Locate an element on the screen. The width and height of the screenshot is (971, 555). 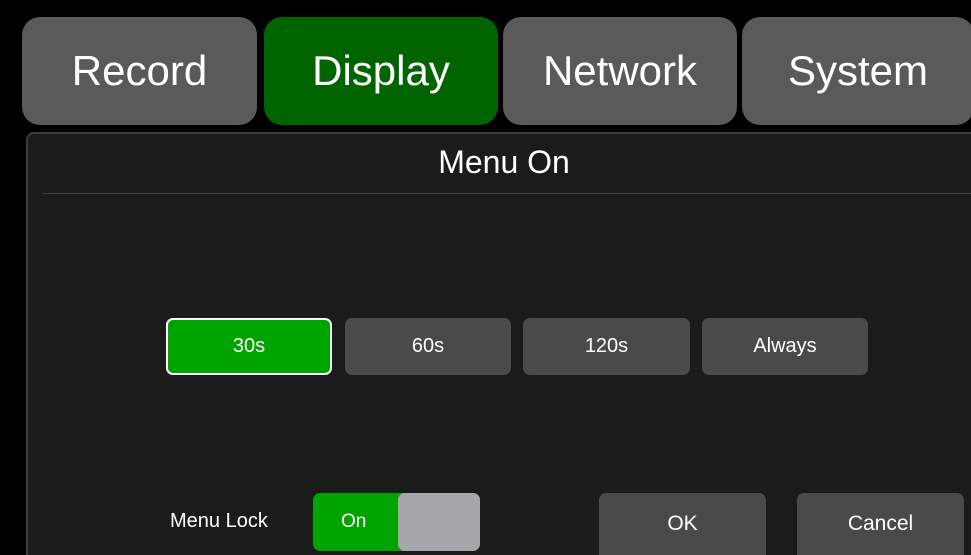
tab-display: Display is located at coordinates (381, 71).